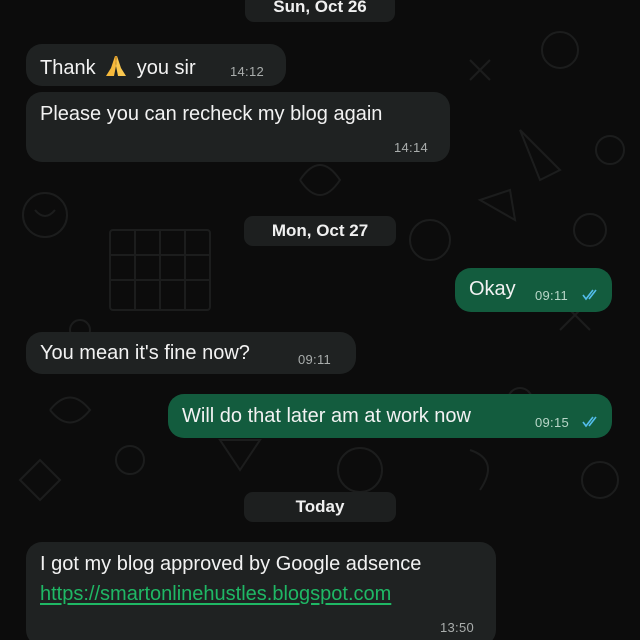 Image resolution: width=640 pixels, height=640 pixels. Describe the element at coordinates (68, 68) in the screenshot. I see `message-text-part: Thank` at that location.